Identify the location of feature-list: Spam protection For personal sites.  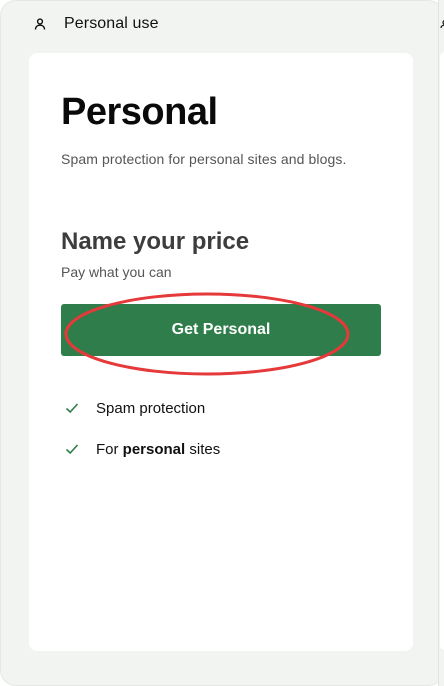
(142, 439).